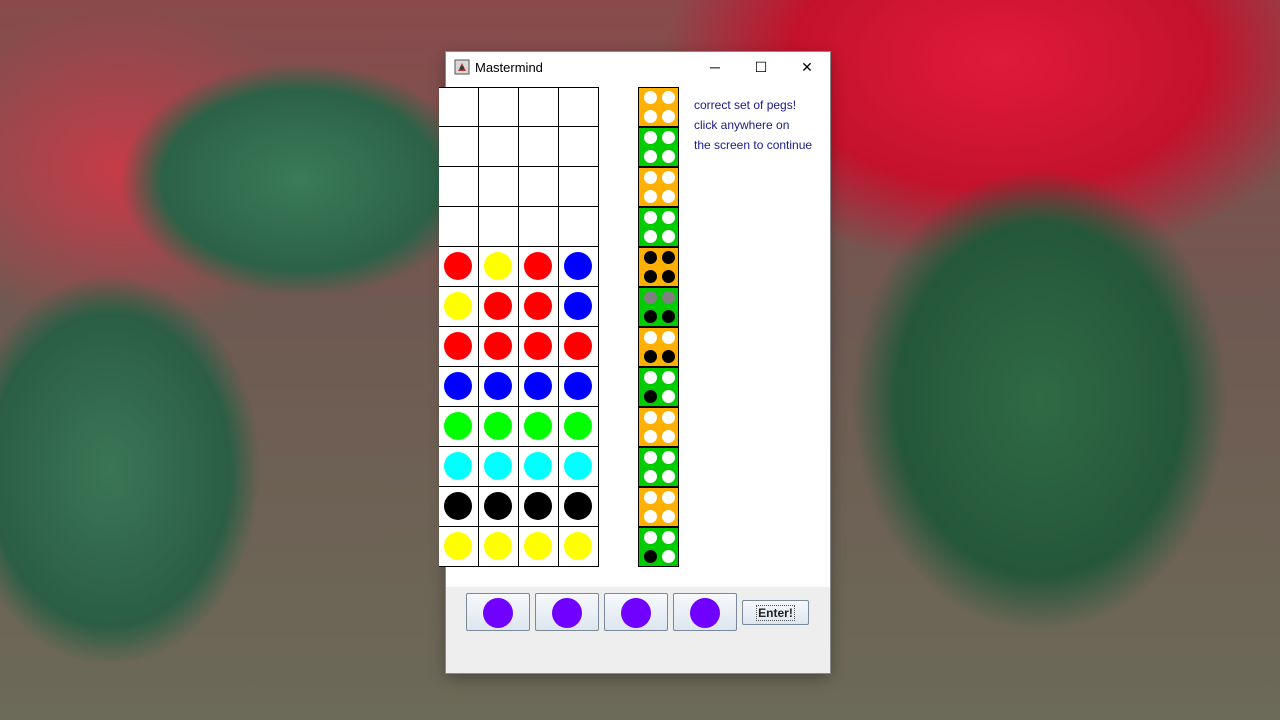  What do you see at coordinates (807, 67) in the screenshot?
I see `close-button: ✕` at bounding box center [807, 67].